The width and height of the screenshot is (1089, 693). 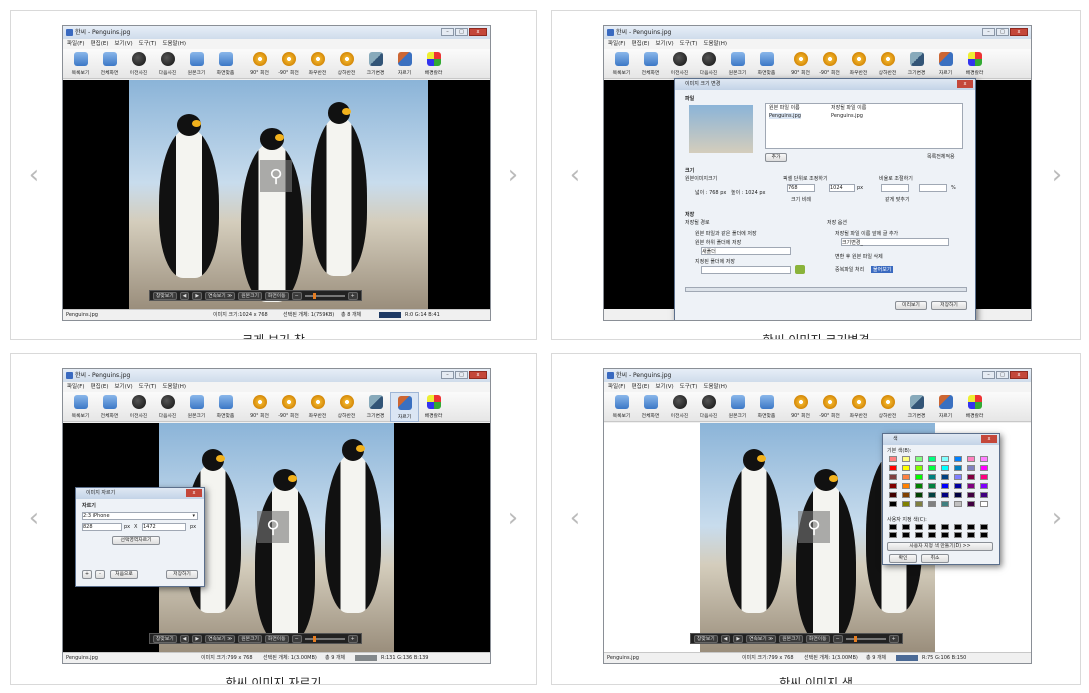 What do you see at coordinates (250, 295) in the screenshot?
I see `original-size-button: 원본크기` at bounding box center [250, 295].